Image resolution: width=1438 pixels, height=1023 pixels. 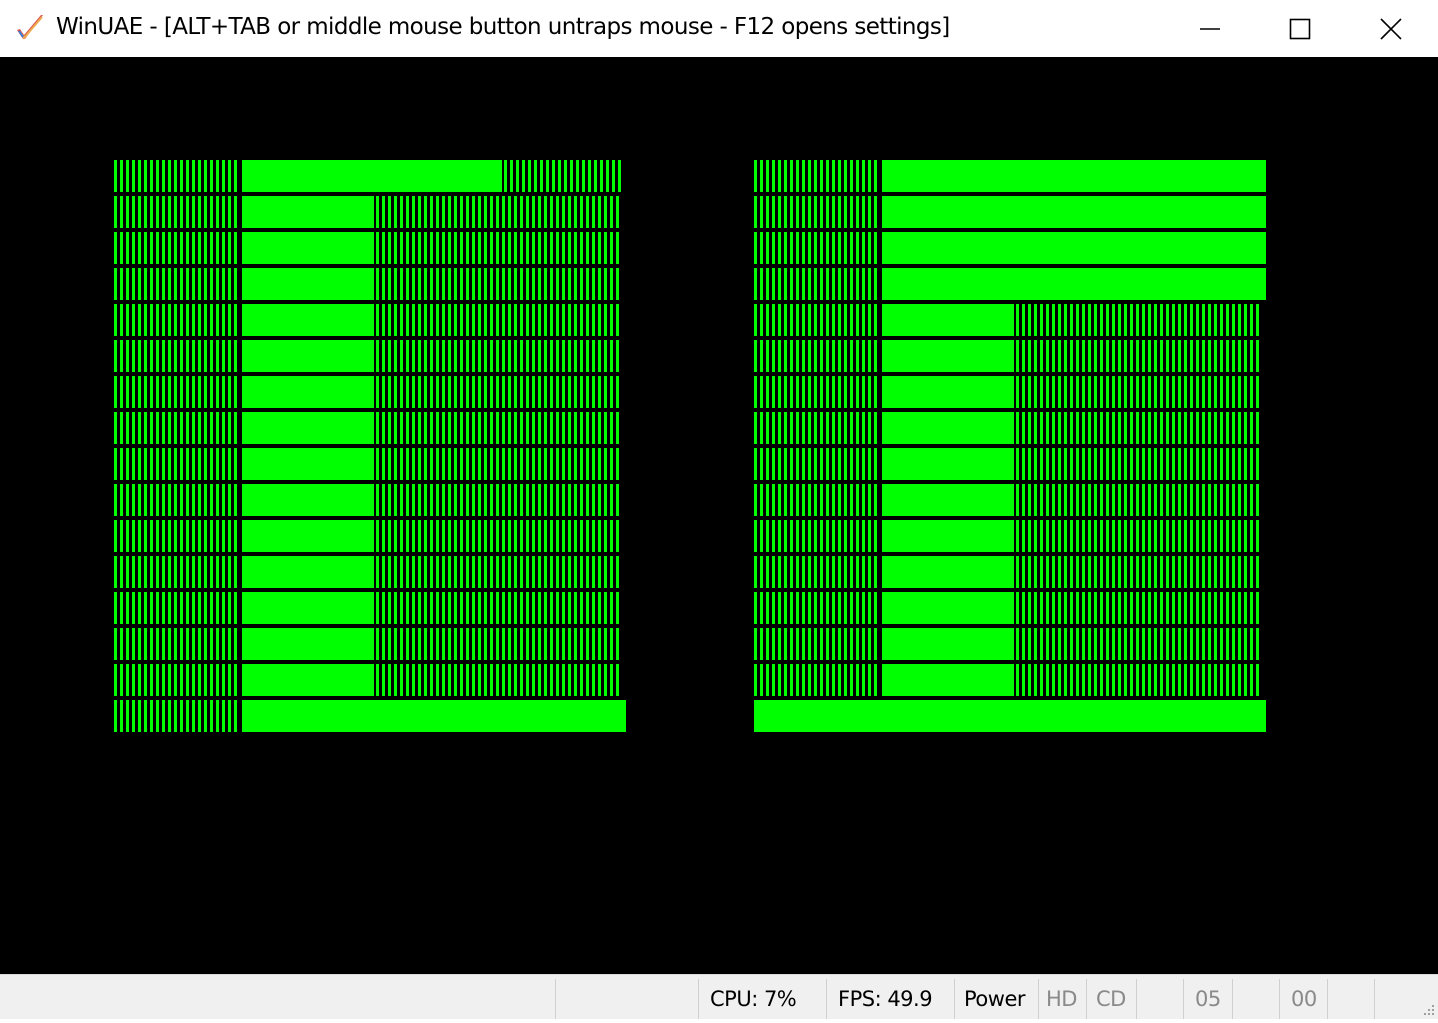 What do you see at coordinates (1304, 997) in the screenshot?
I see `df1-track: 00` at bounding box center [1304, 997].